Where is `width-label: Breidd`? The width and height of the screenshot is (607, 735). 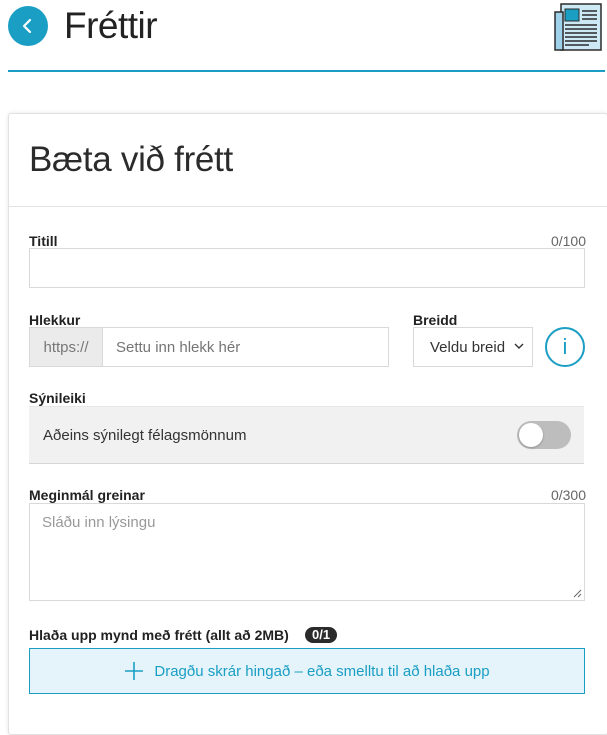 width-label: Breidd is located at coordinates (435, 320).